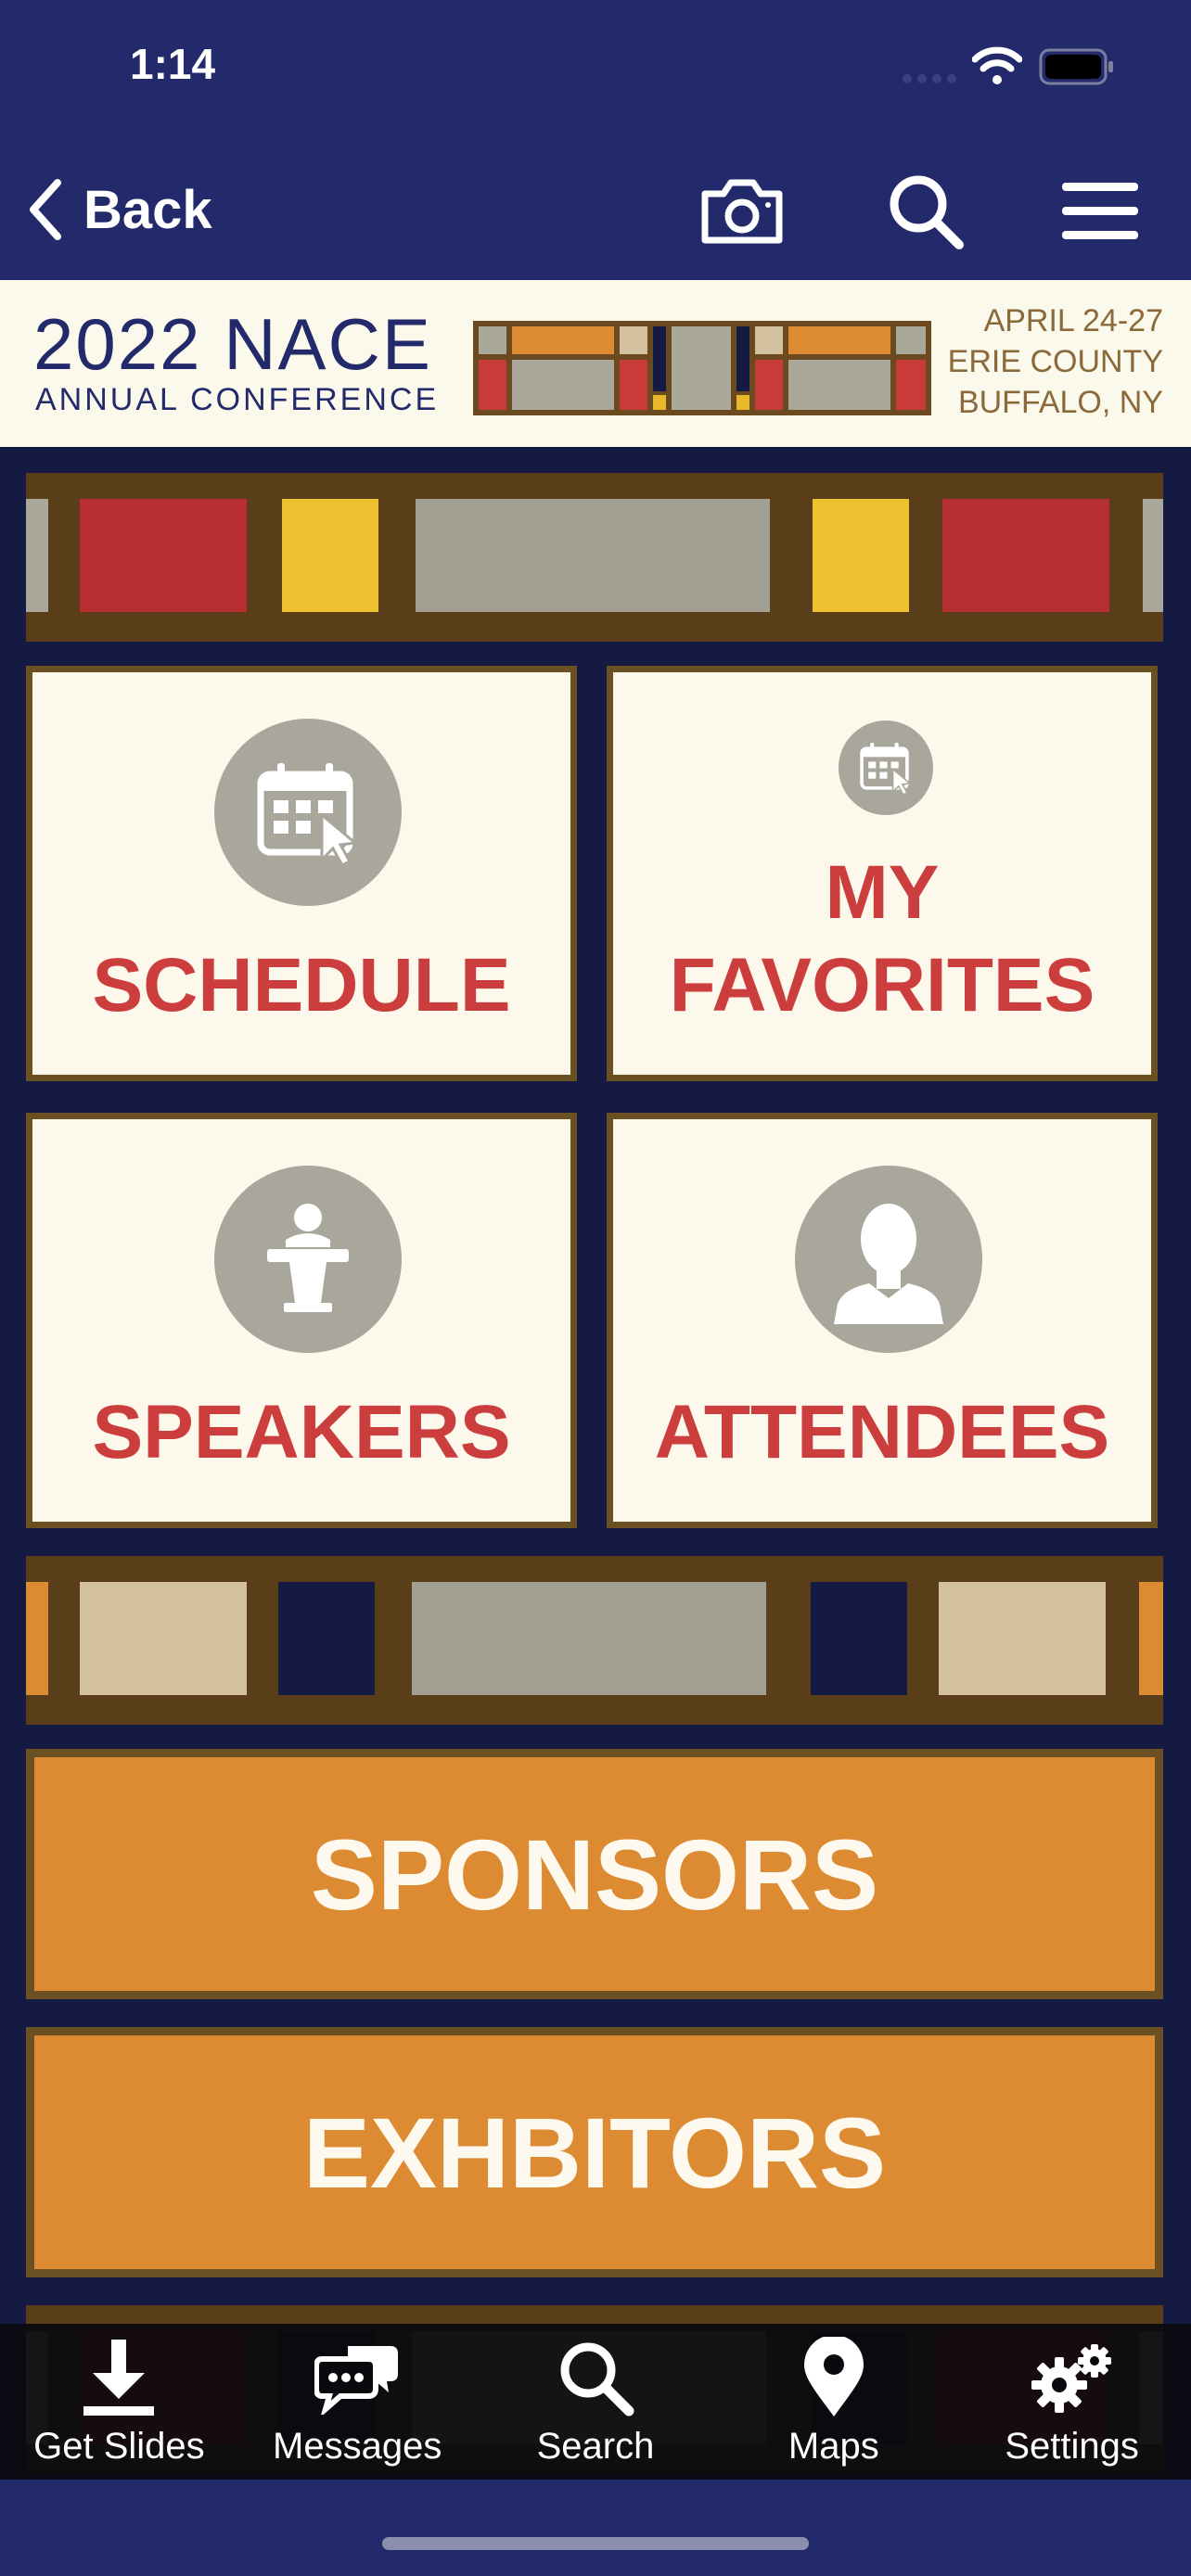 The image size is (1191, 2576). Describe the element at coordinates (882, 985) in the screenshot. I see `my-favorites-label-line2: FAVORITES` at that location.